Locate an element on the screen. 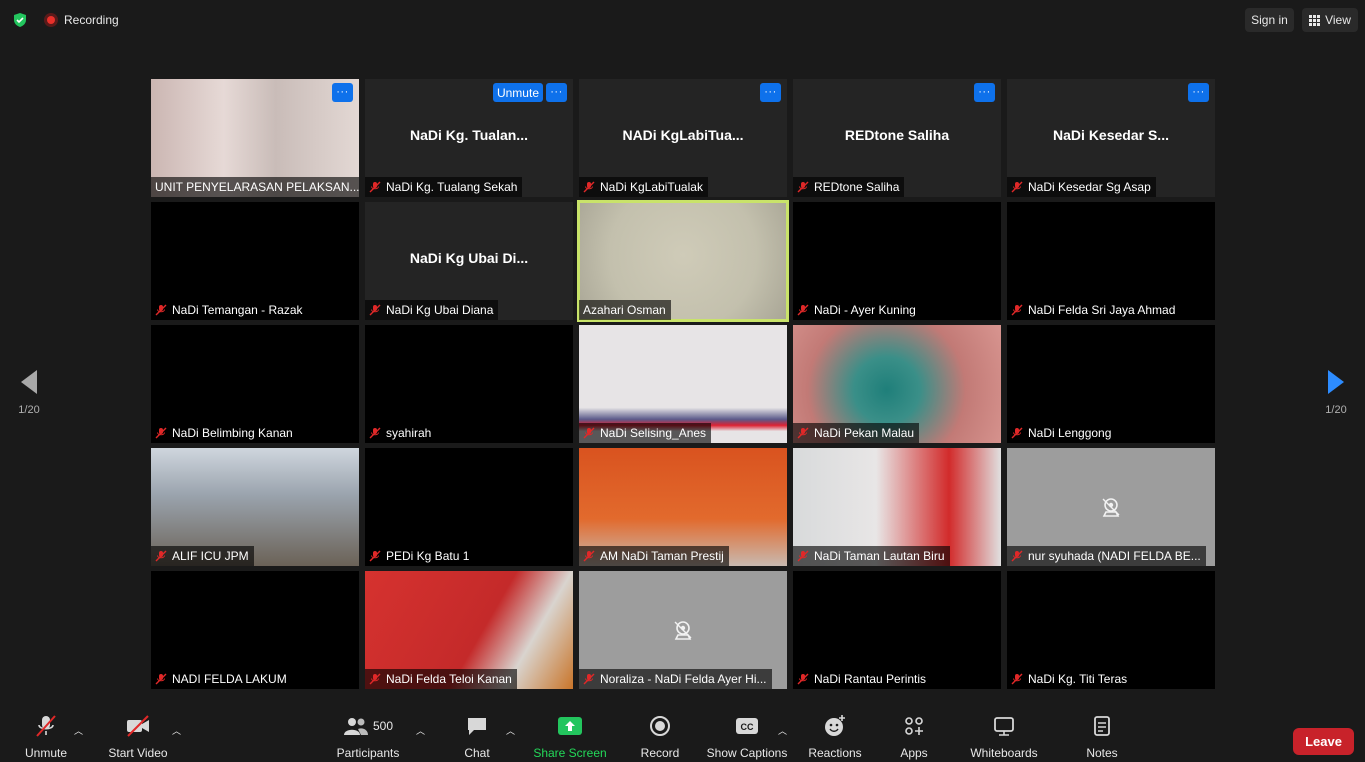 The height and width of the screenshot is (762, 1365). participant-tile: PEDi Kg Batu 1 is located at coordinates (469, 507).